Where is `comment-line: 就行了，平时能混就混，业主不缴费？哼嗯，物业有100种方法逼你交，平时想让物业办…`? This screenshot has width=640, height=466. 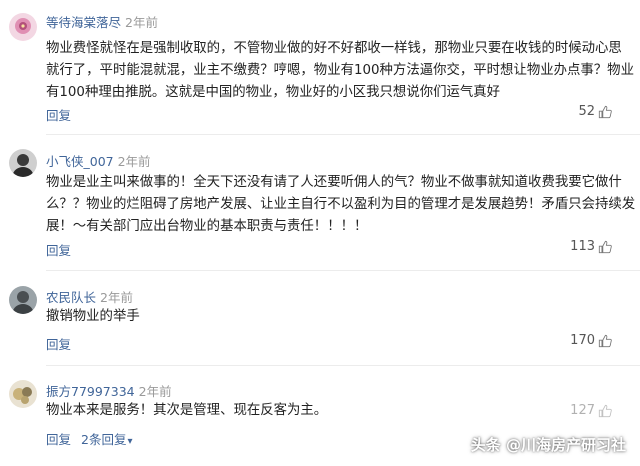
comment-line: 就行了，平时能混就混，业主不缴费？哼嗯，物业有100种方法逼你交，平时想让物业办… is located at coordinates (340, 70).